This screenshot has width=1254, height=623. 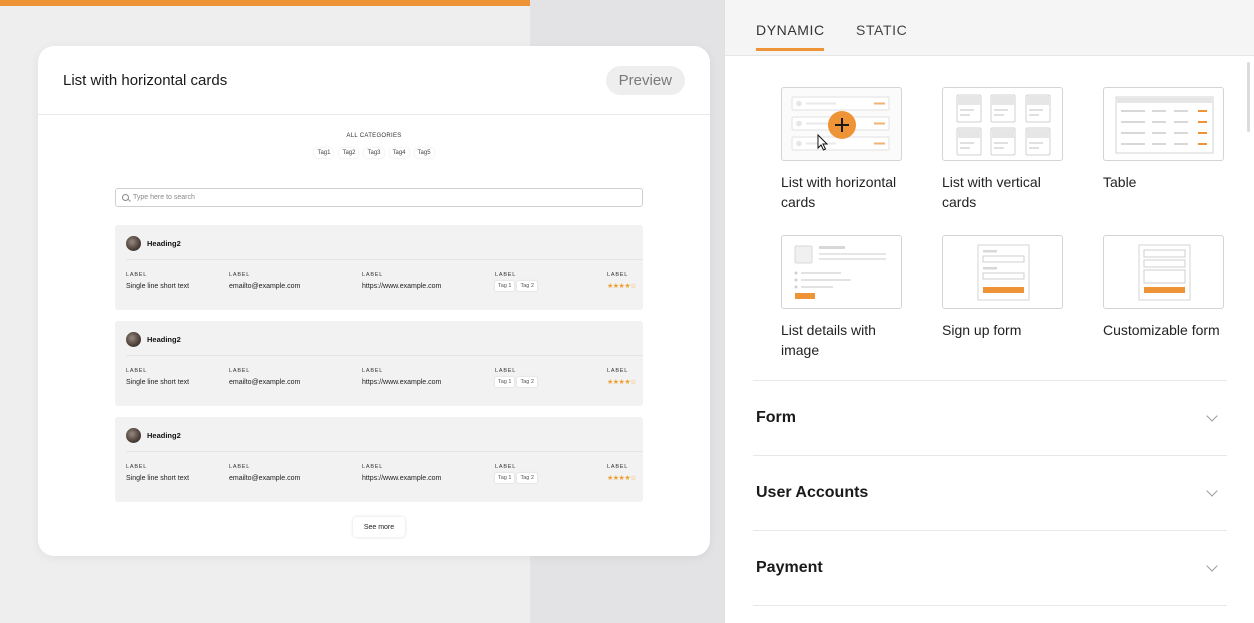 I want to click on accent-top-bar, so click(x=265, y=3).